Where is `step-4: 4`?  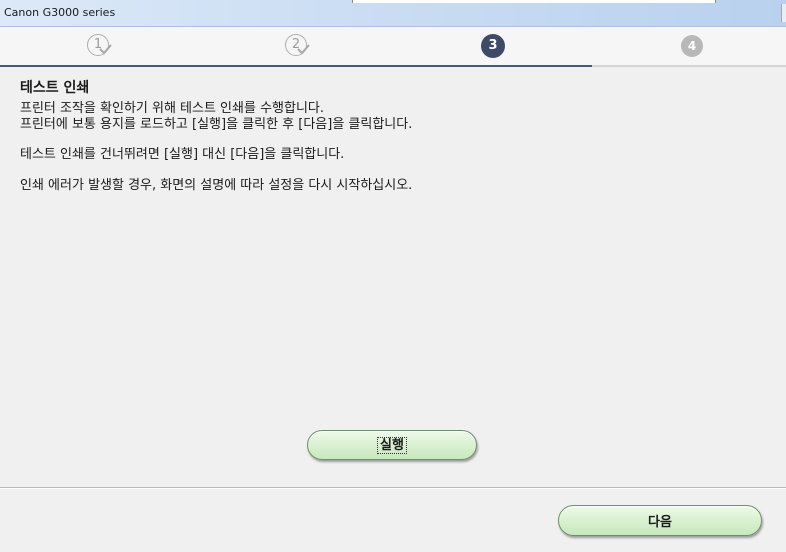
step-4: 4 is located at coordinates (693, 47).